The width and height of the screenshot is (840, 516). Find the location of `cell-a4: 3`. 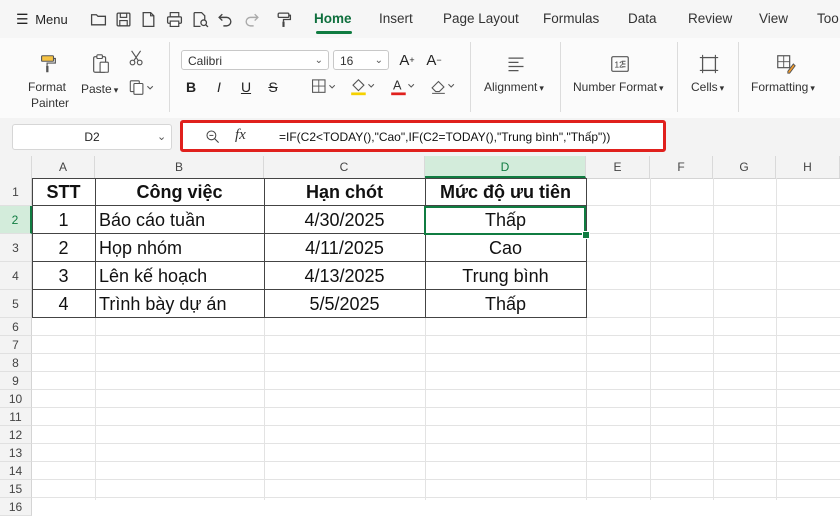

cell-a4: 3 is located at coordinates (63, 276).